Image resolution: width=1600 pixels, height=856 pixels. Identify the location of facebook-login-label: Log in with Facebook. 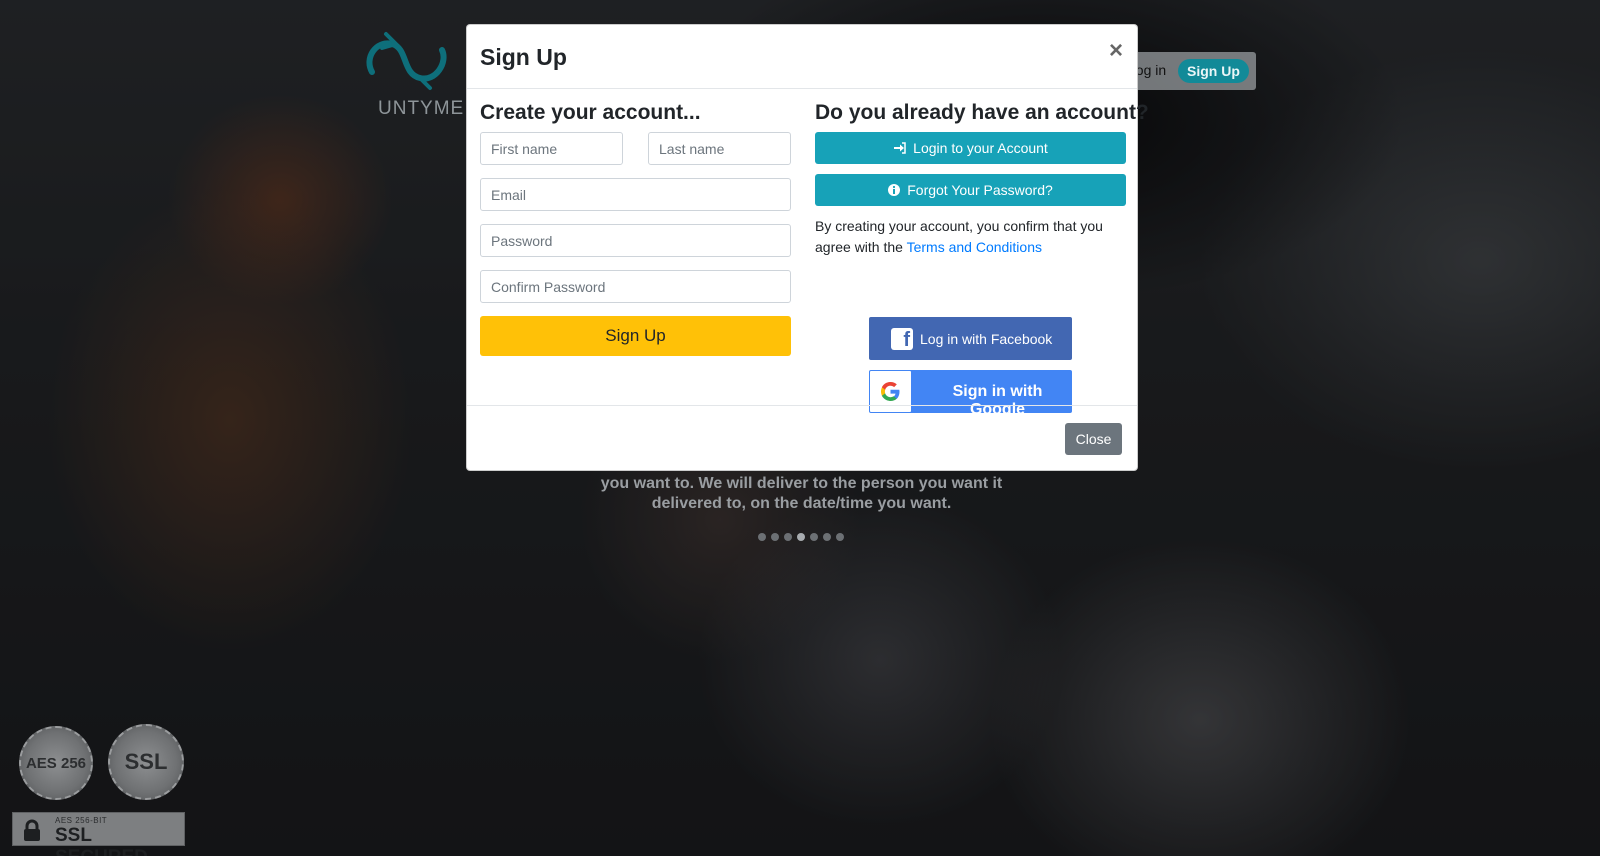
(986, 339).